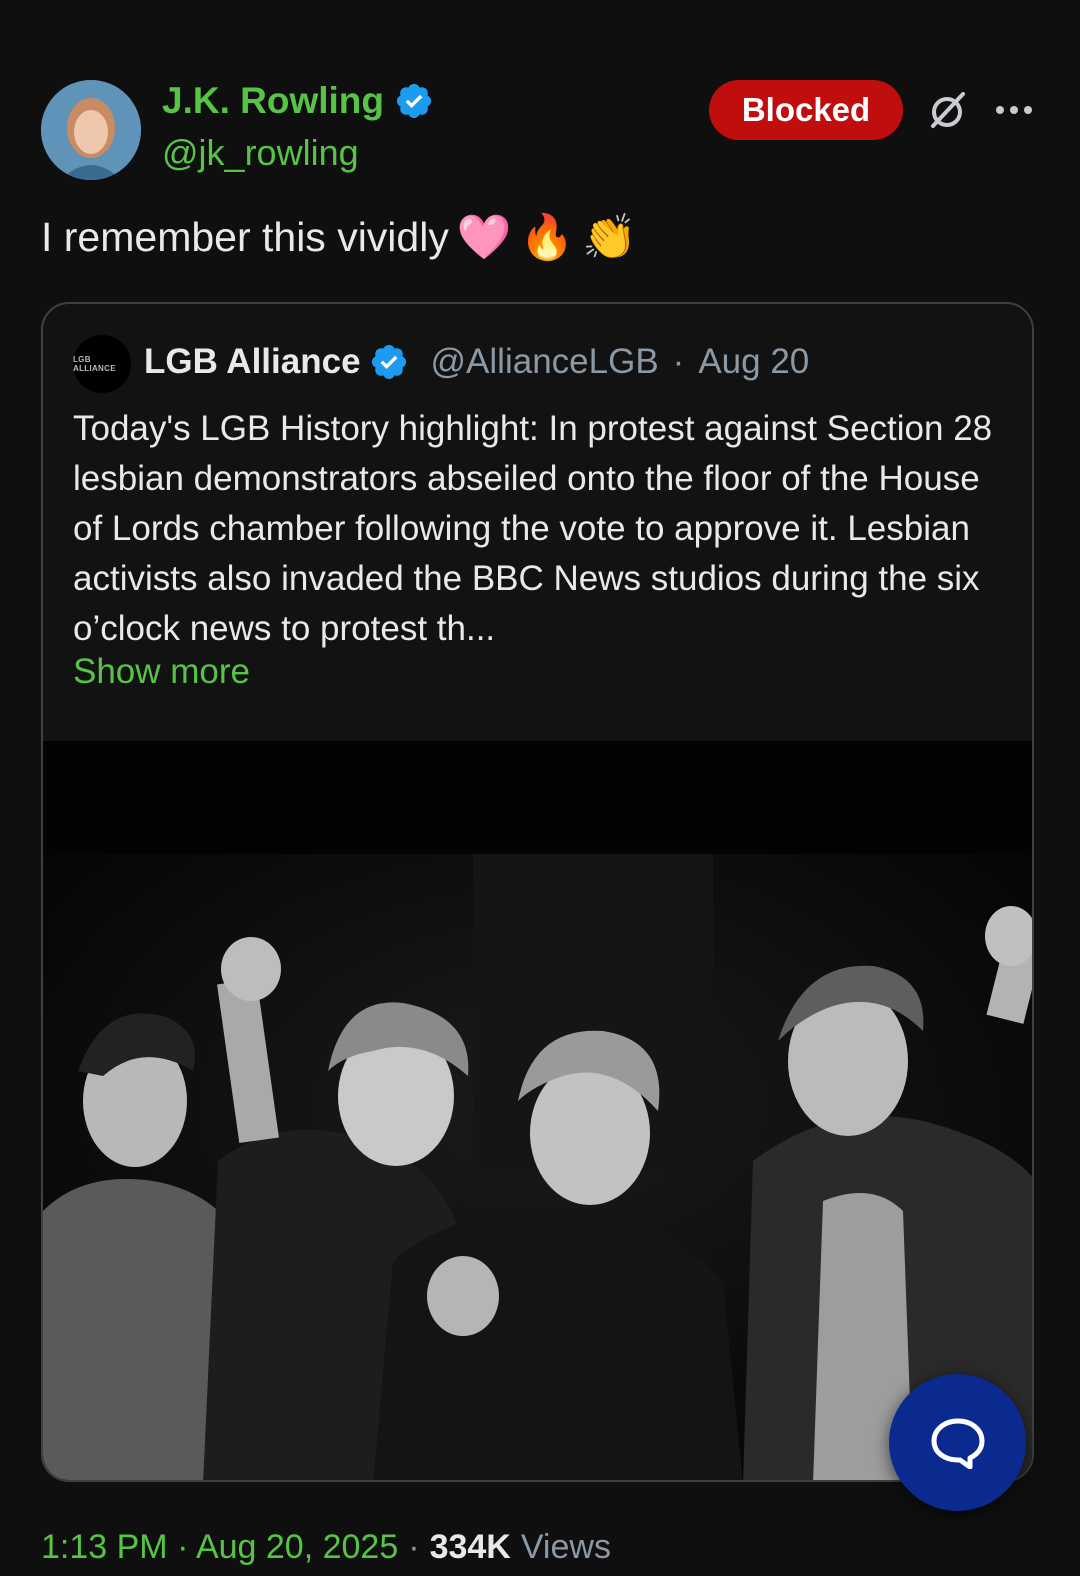  What do you see at coordinates (94, 364) in the screenshot?
I see `quote-avatar-logo: LGB ALLIANCE` at bounding box center [94, 364].